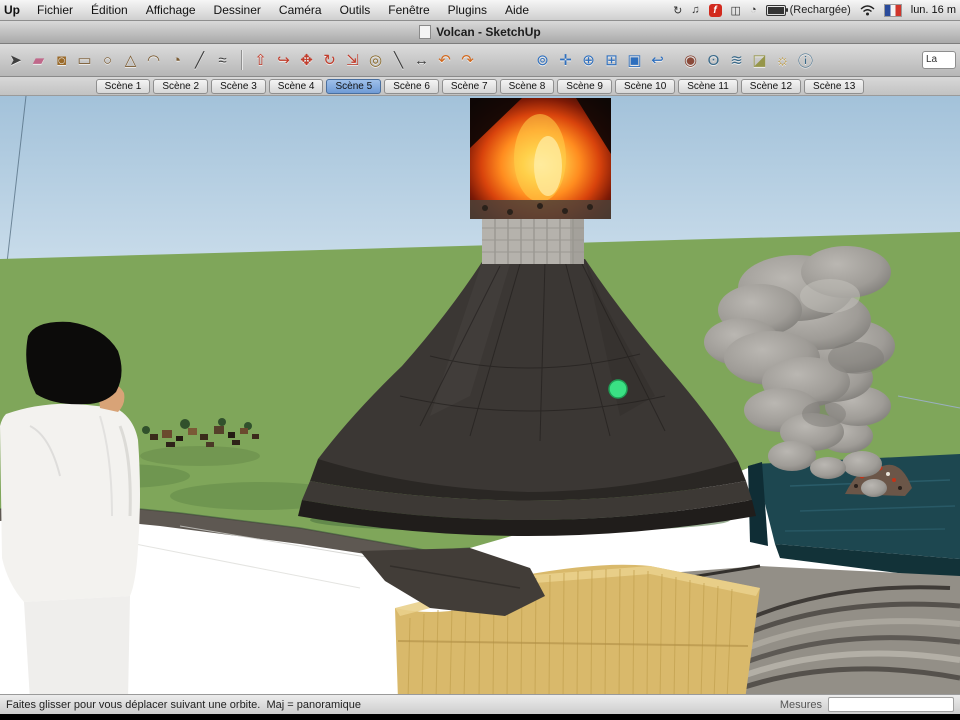  I want to click on music-icon: ♫, so click(695, 10).